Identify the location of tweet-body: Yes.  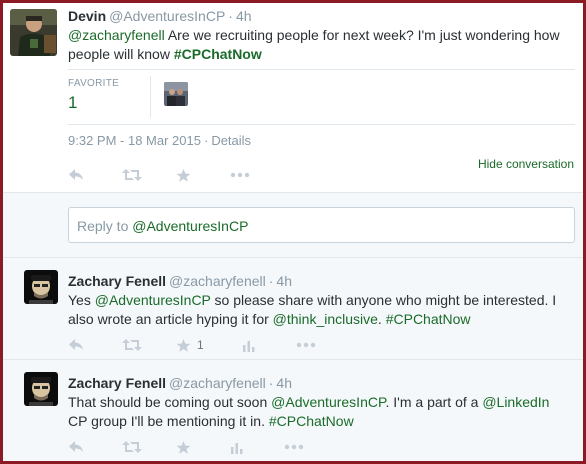
(81, 300).